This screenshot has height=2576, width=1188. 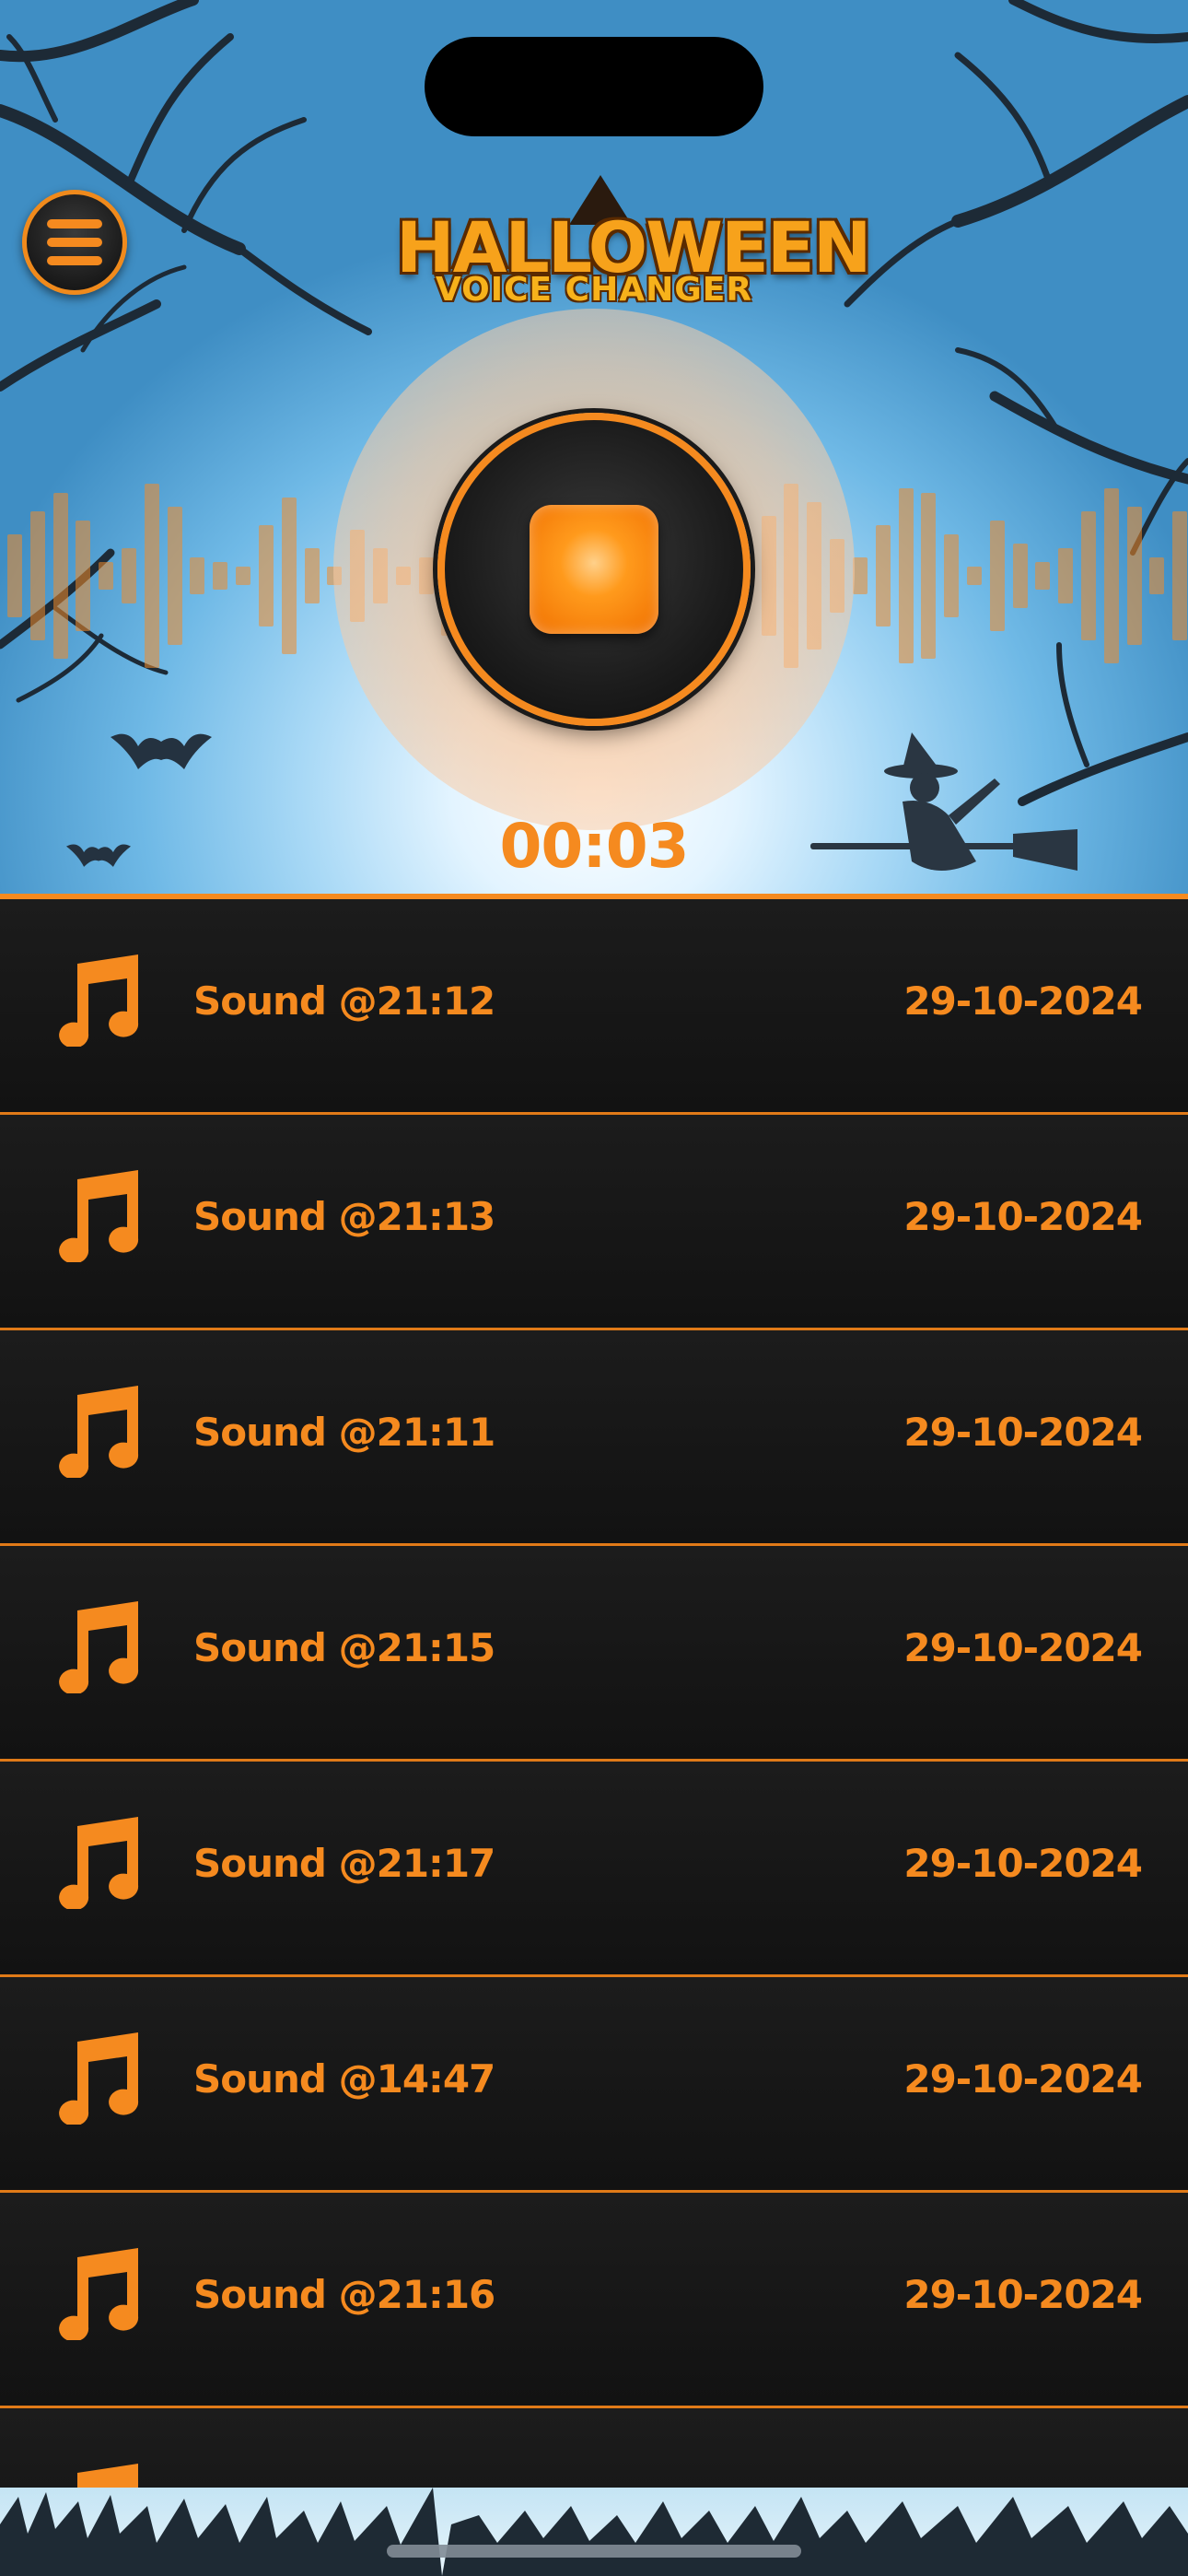 I want to click on menu-button, so click(x=74, y=243).